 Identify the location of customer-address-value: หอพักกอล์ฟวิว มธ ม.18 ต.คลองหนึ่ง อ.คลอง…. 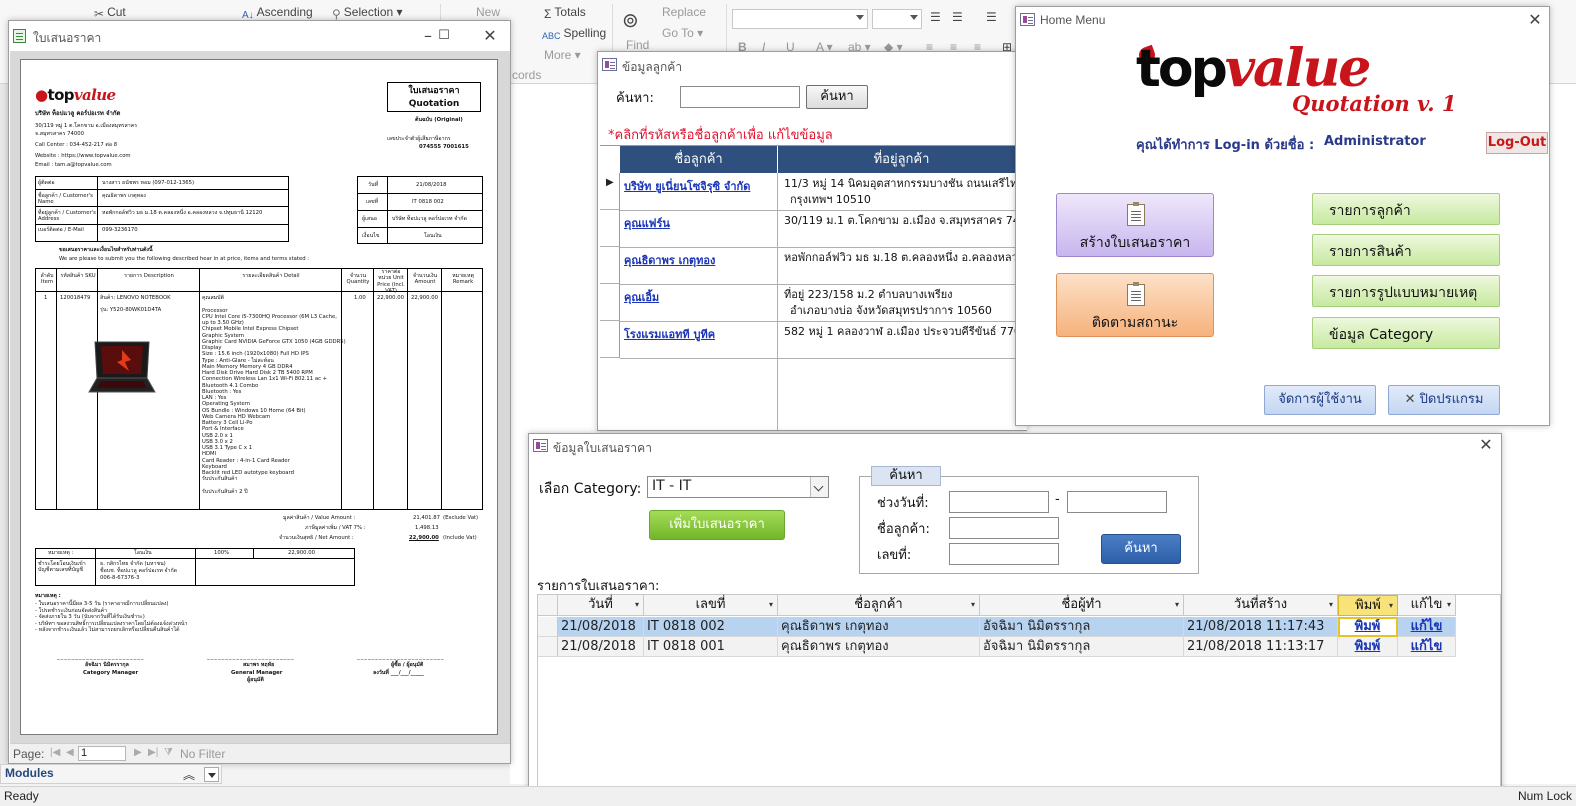
(182, 213).